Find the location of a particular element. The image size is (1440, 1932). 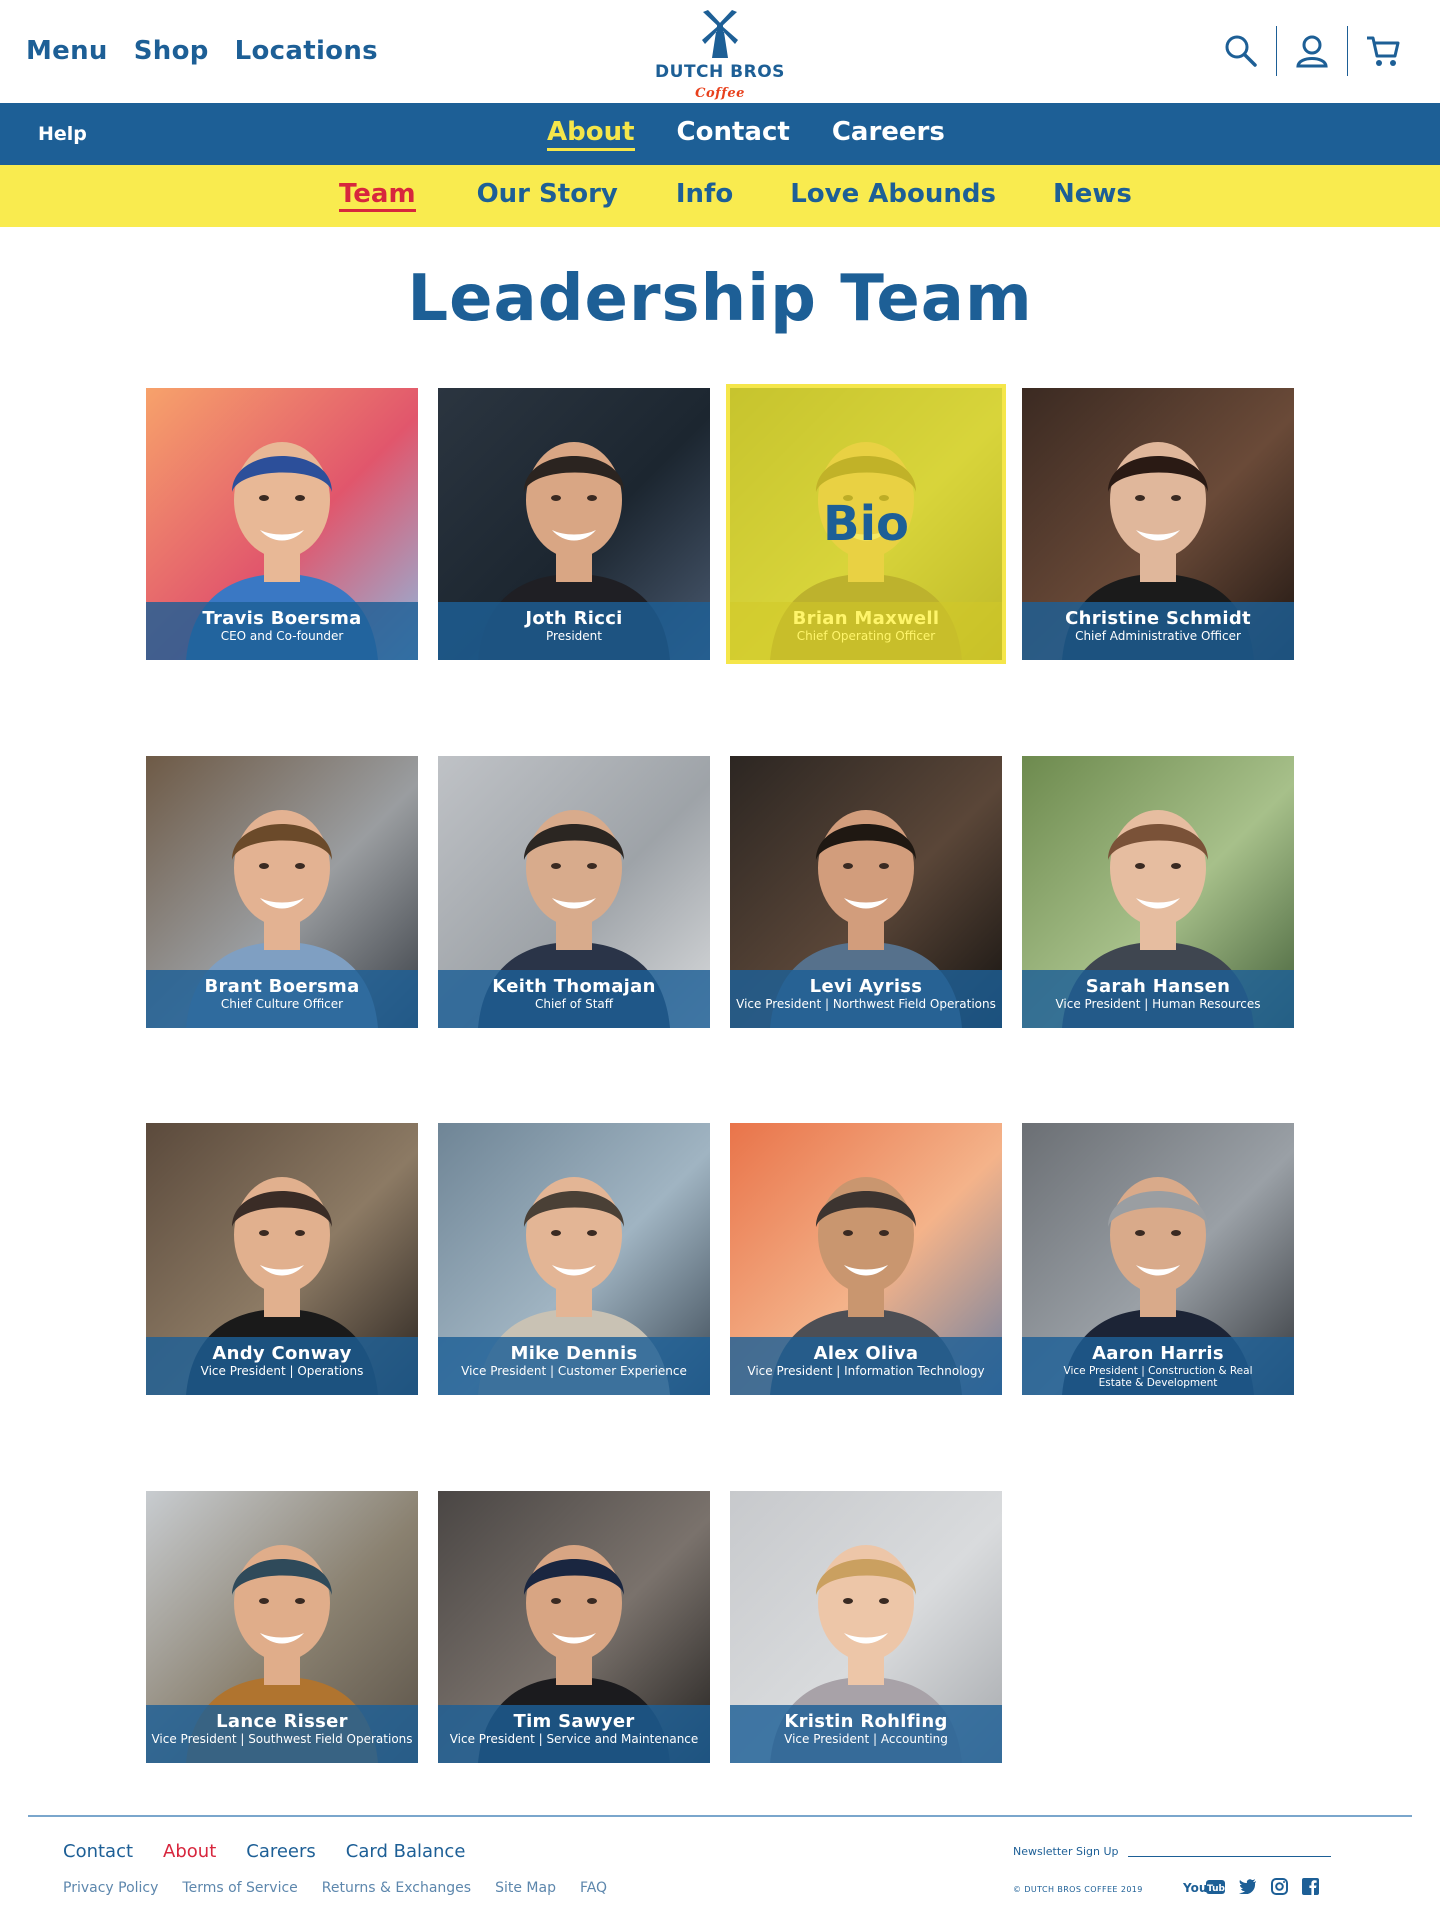

page-title: Leadership Team is located at coordinates (720, 299).